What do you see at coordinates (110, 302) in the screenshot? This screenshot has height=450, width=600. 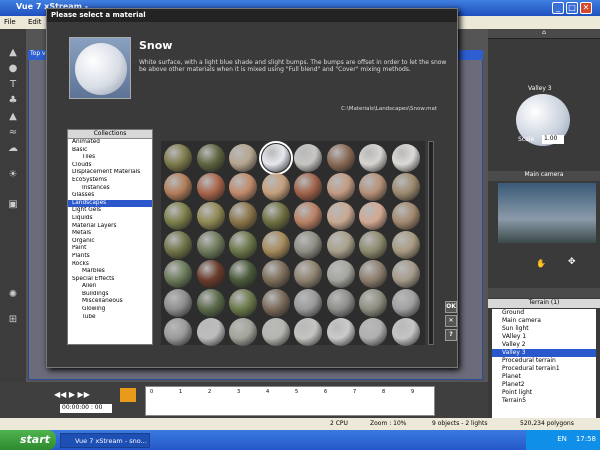 I see `collection-item: Miscellaneous` at bounding box center [110, 302].